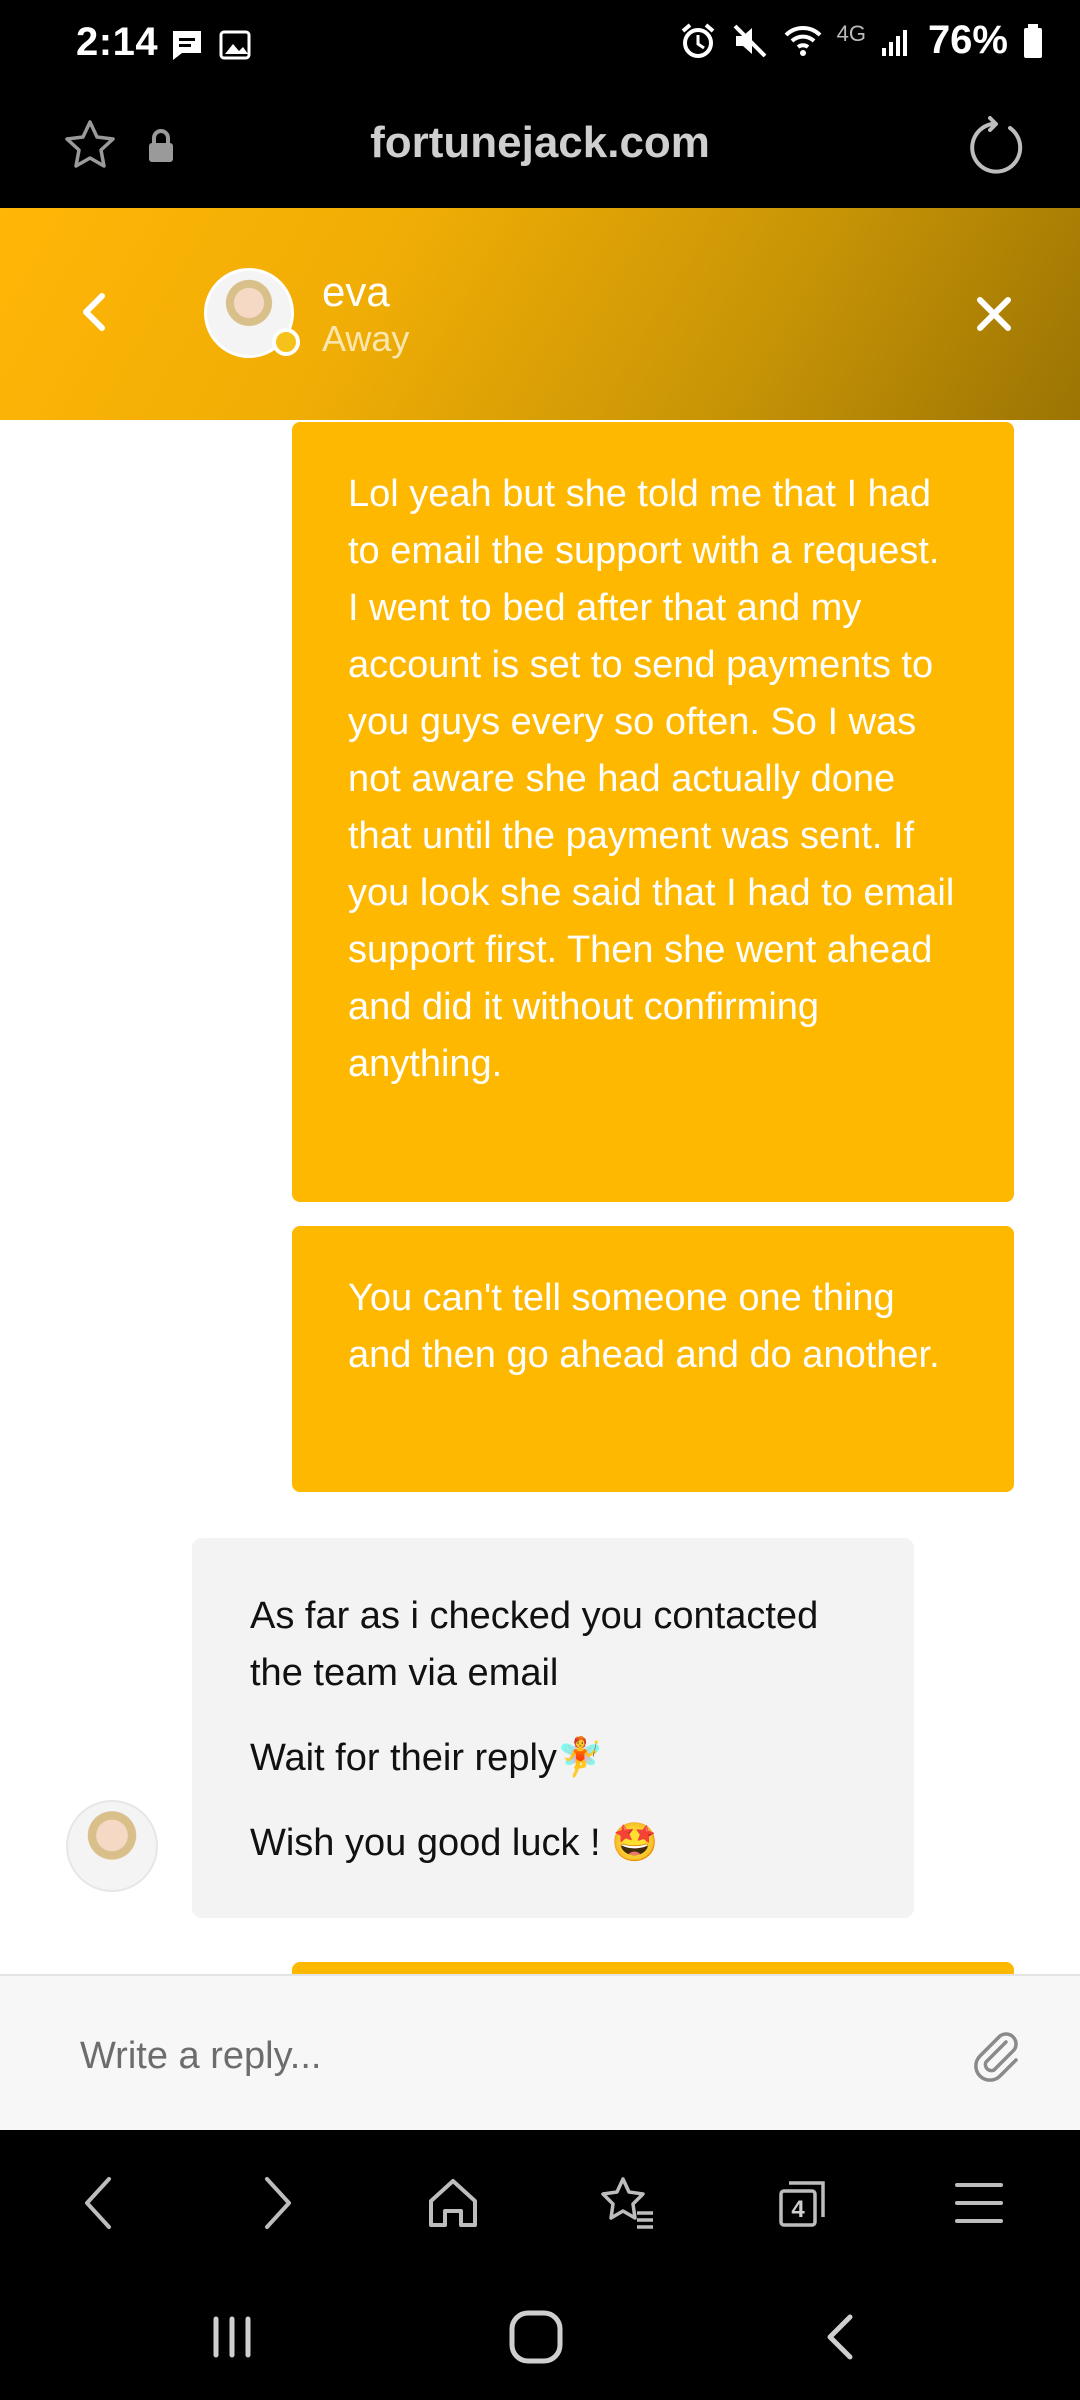 This screenshot has height=2400, width=1080. What do you see at coordinates (798, 2209) in the screenshot?
I see `tab-count: 4` at bounding box center [798, 2209].